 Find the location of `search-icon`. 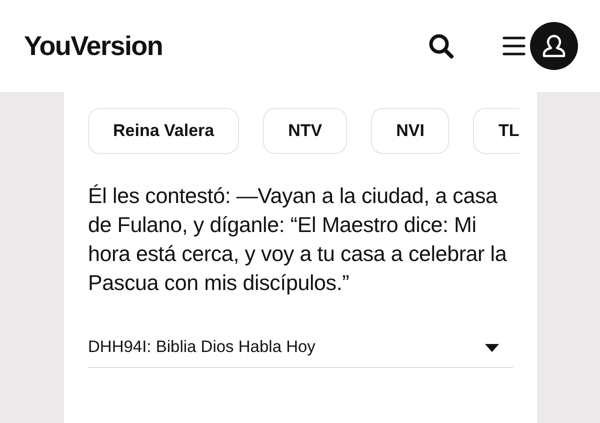

search-icon is located at coordinates (441, 46).